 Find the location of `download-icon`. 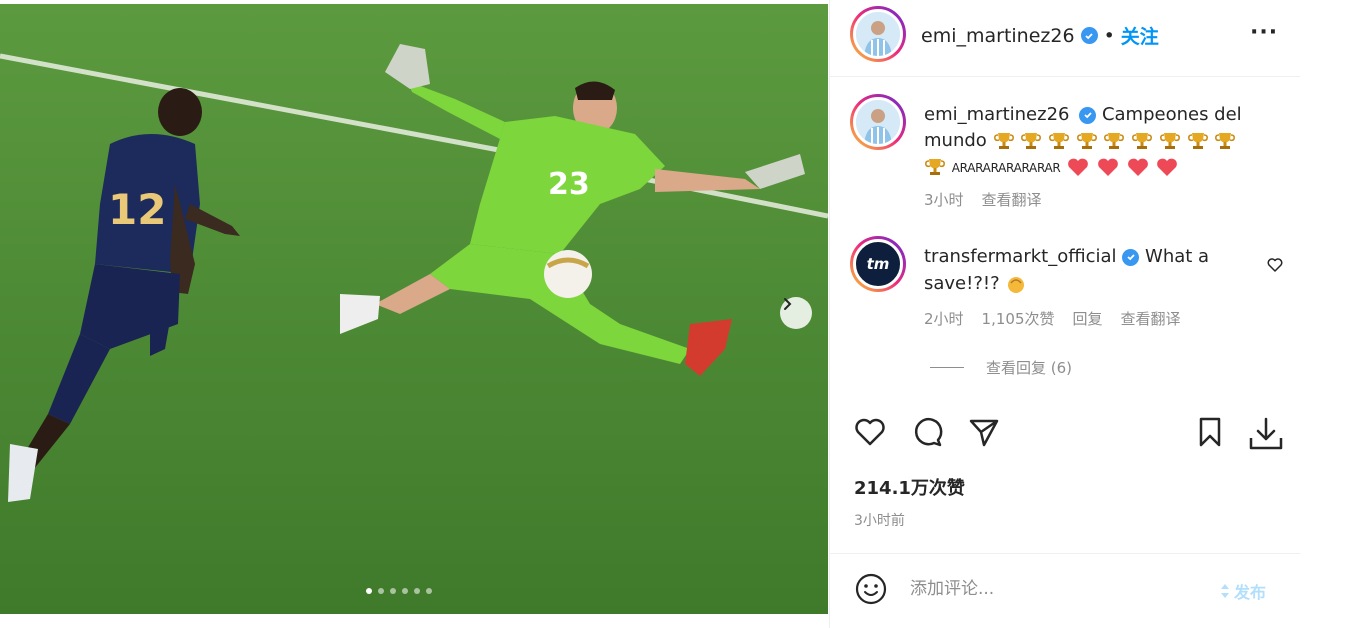

download-icon is located at coordinates (1266, 434).